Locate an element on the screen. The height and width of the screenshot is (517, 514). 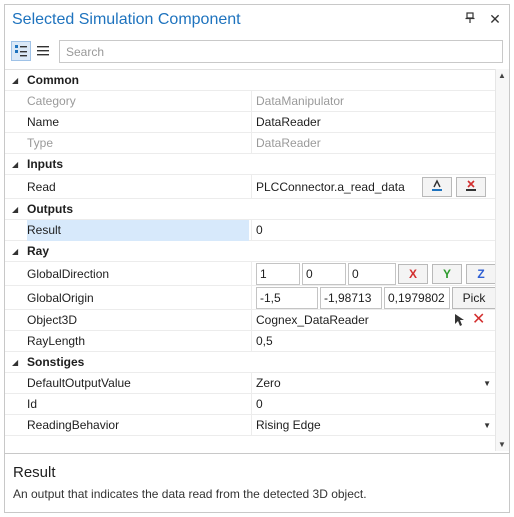
property-row-read: Read PLCConnector.a_read_data is located at coordinates (250, 187).